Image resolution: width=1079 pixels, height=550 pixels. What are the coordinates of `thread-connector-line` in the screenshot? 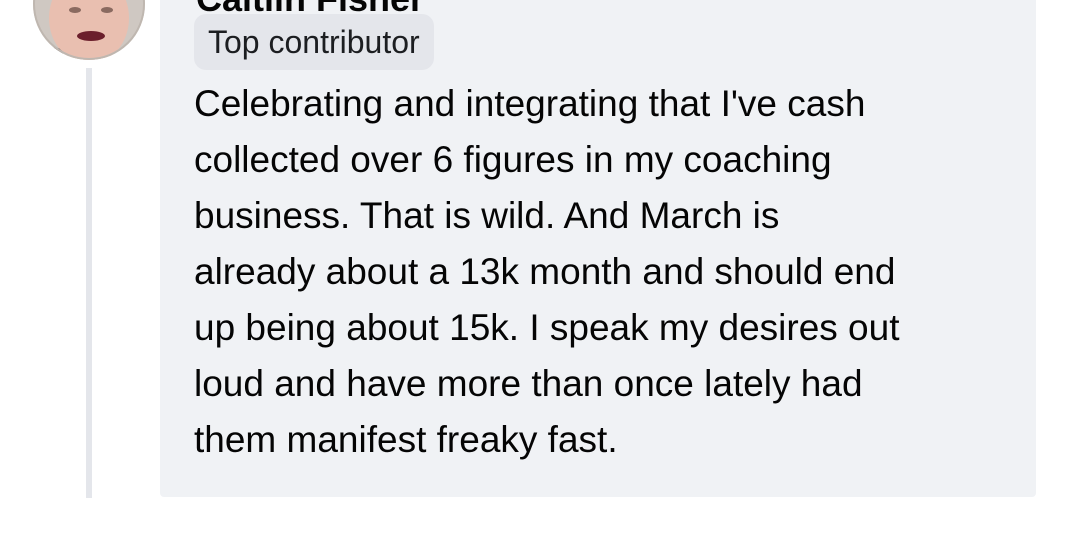 It's located at (89, 283).